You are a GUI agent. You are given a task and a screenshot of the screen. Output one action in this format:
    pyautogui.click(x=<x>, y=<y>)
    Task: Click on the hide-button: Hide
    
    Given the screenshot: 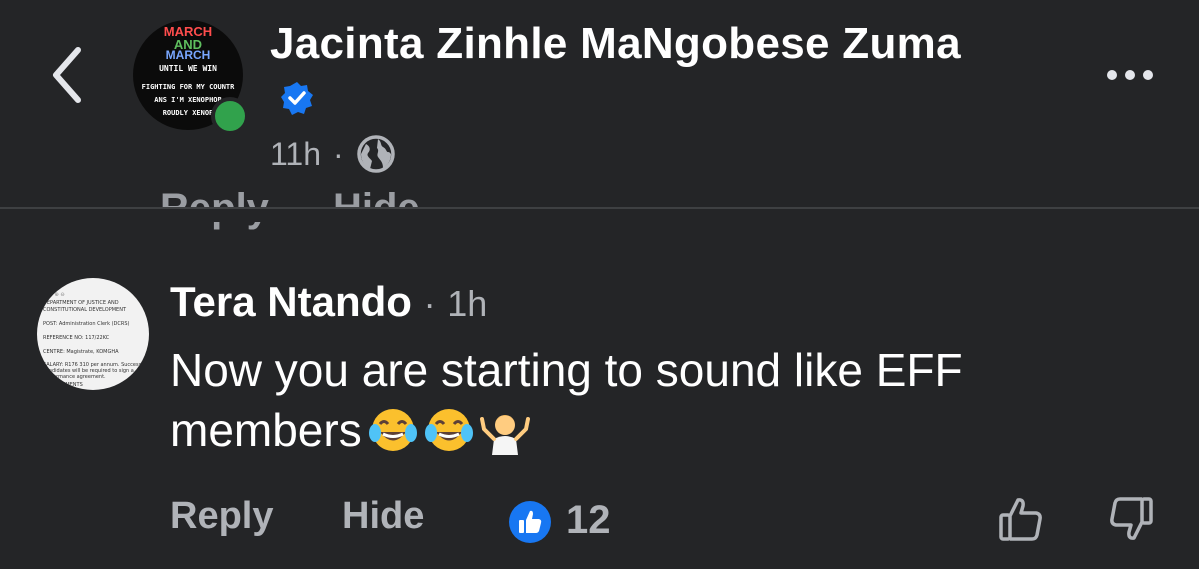 What is the action you would take?
    pyautogui.click(x=383, y=516)
    